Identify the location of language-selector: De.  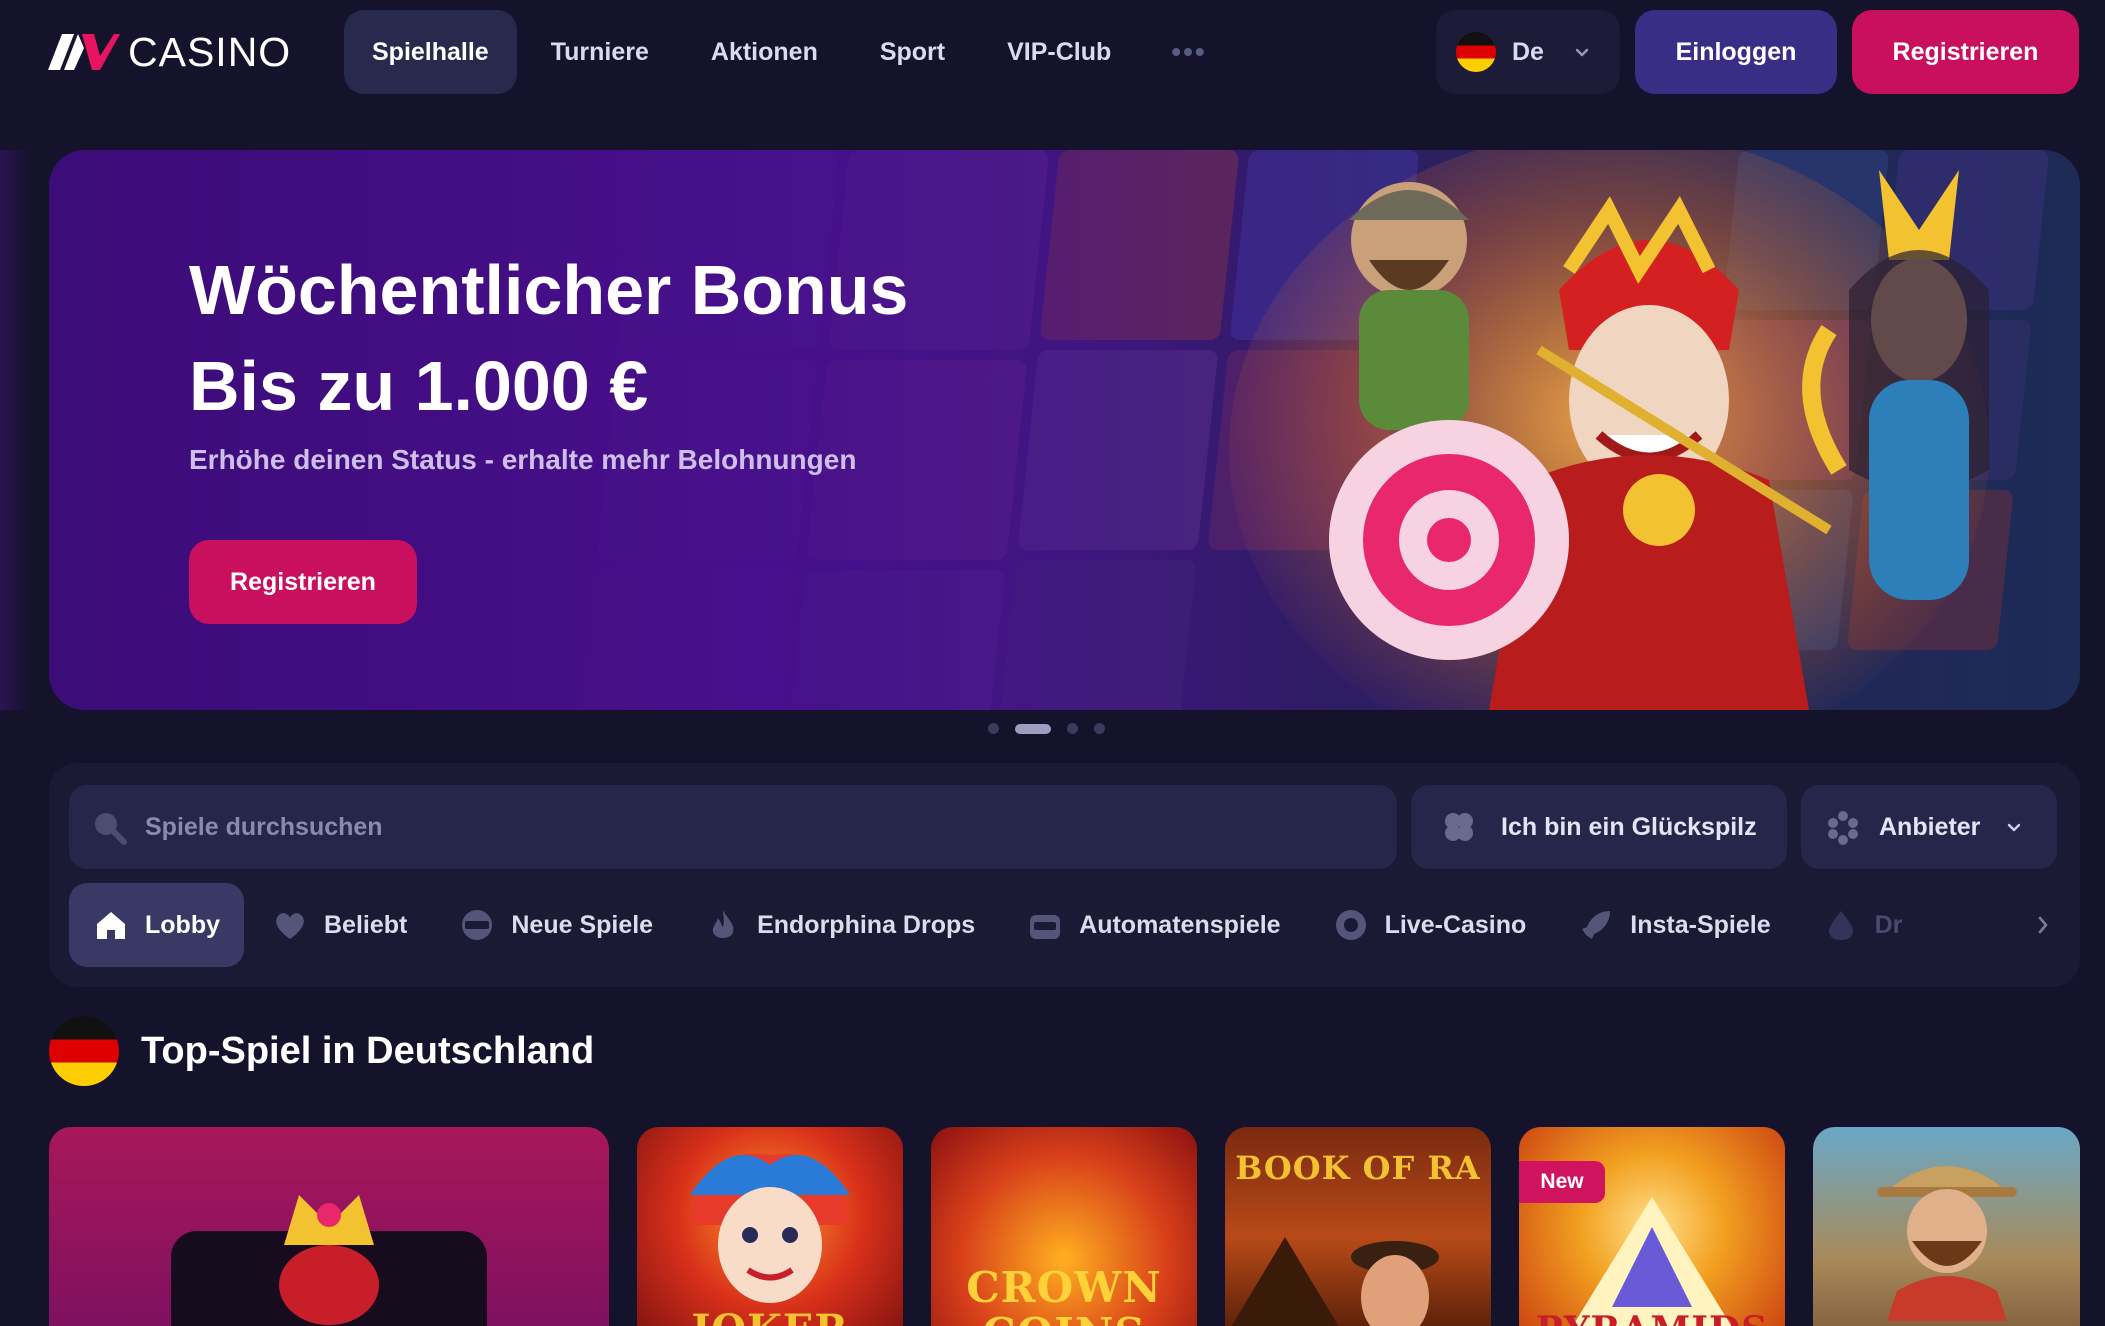
(1528, 52).